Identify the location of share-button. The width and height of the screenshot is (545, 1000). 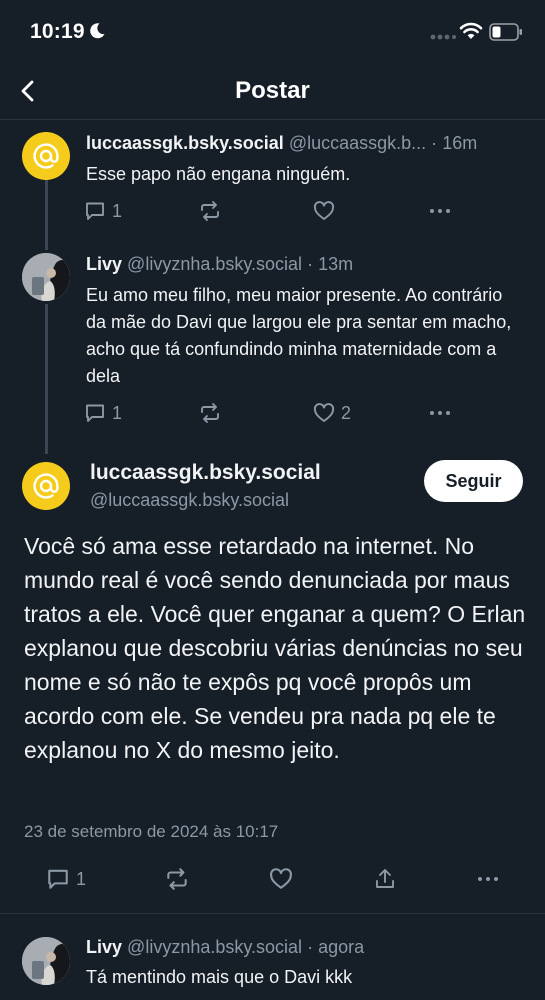
(385, 879).